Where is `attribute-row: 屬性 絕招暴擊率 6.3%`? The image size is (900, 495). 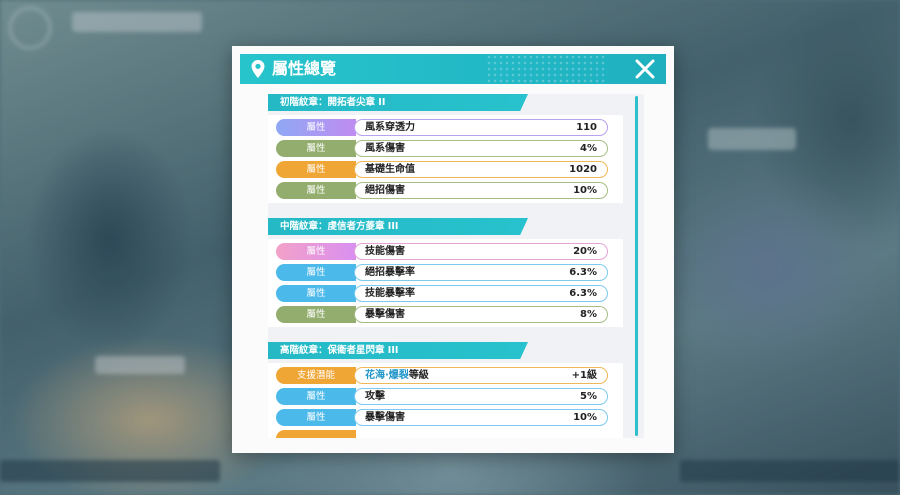
attribute-row: 屬性 絕招暴擊率 6.3% is located at coordinates (446, 272).